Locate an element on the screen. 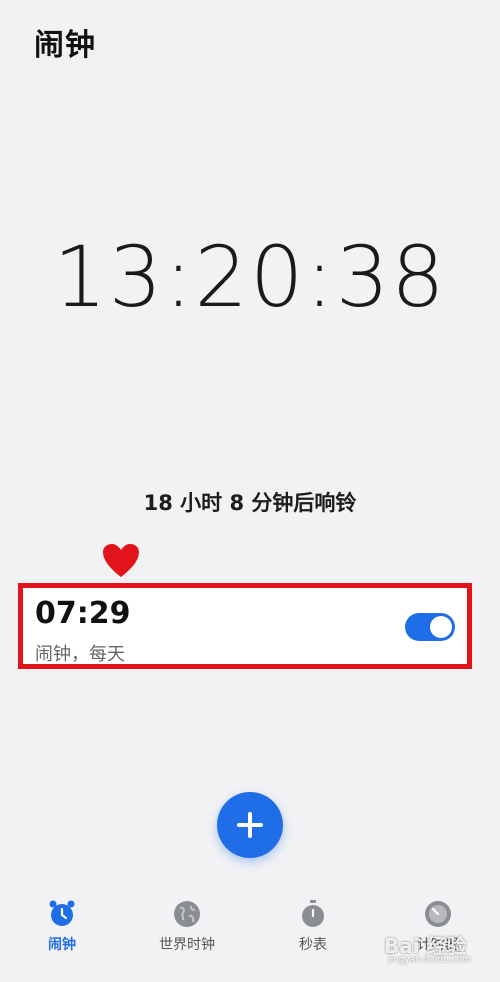 Image resolution: width=500 pixels, height=982 pixels. heart-icon is located at coordinates (121, 560).